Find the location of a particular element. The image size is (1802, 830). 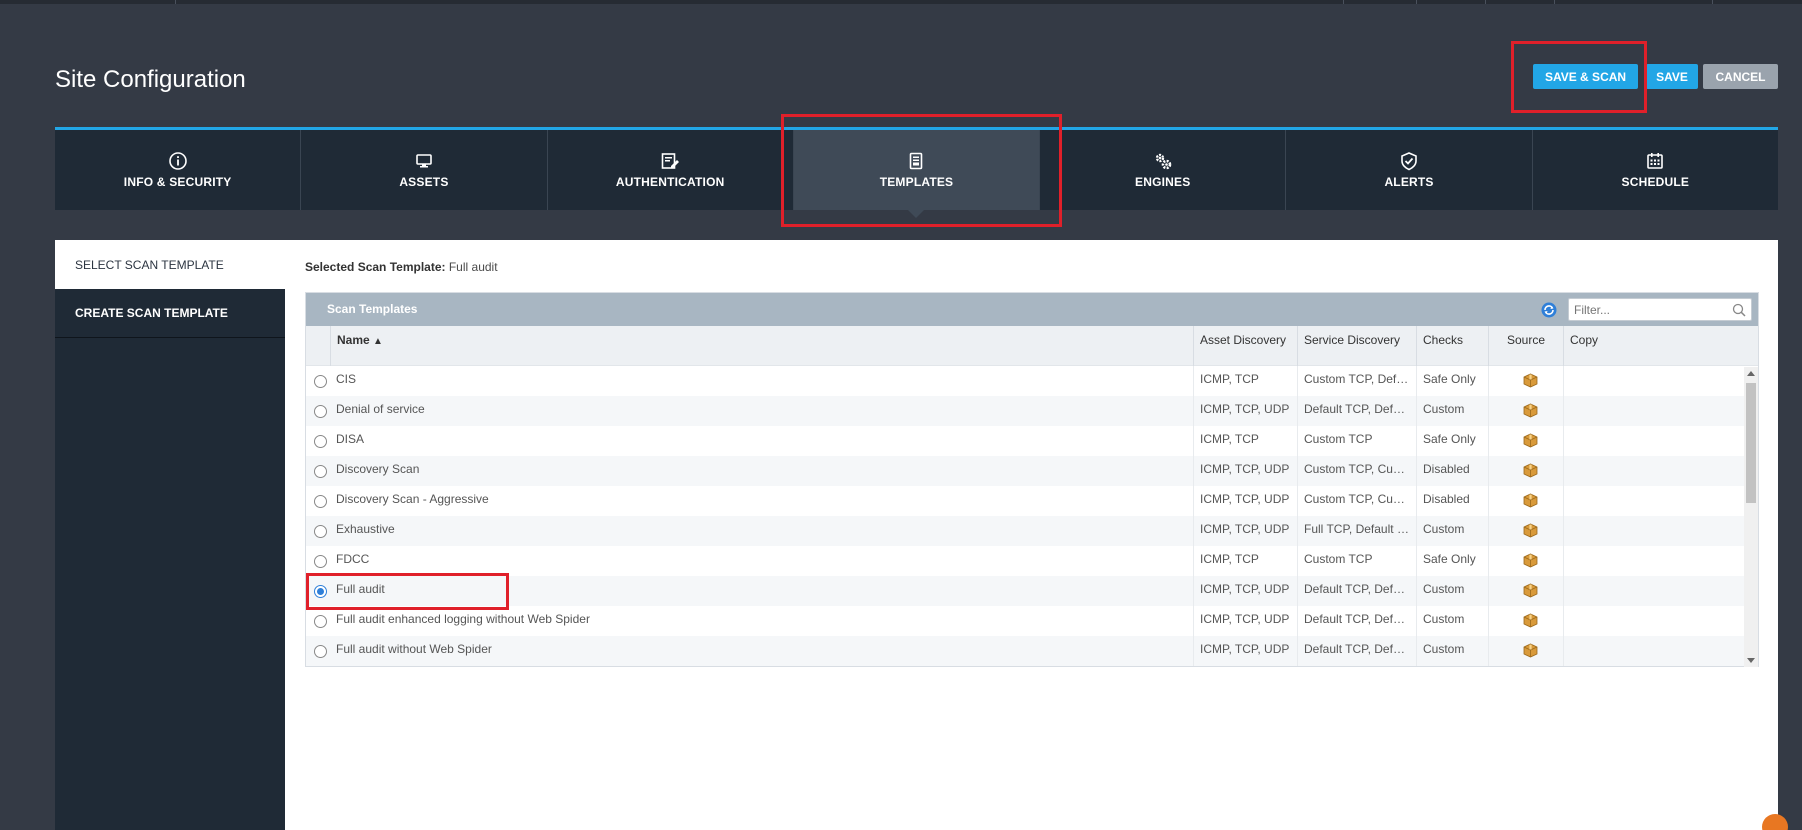

info-icon is located at coordinates (177, 161).